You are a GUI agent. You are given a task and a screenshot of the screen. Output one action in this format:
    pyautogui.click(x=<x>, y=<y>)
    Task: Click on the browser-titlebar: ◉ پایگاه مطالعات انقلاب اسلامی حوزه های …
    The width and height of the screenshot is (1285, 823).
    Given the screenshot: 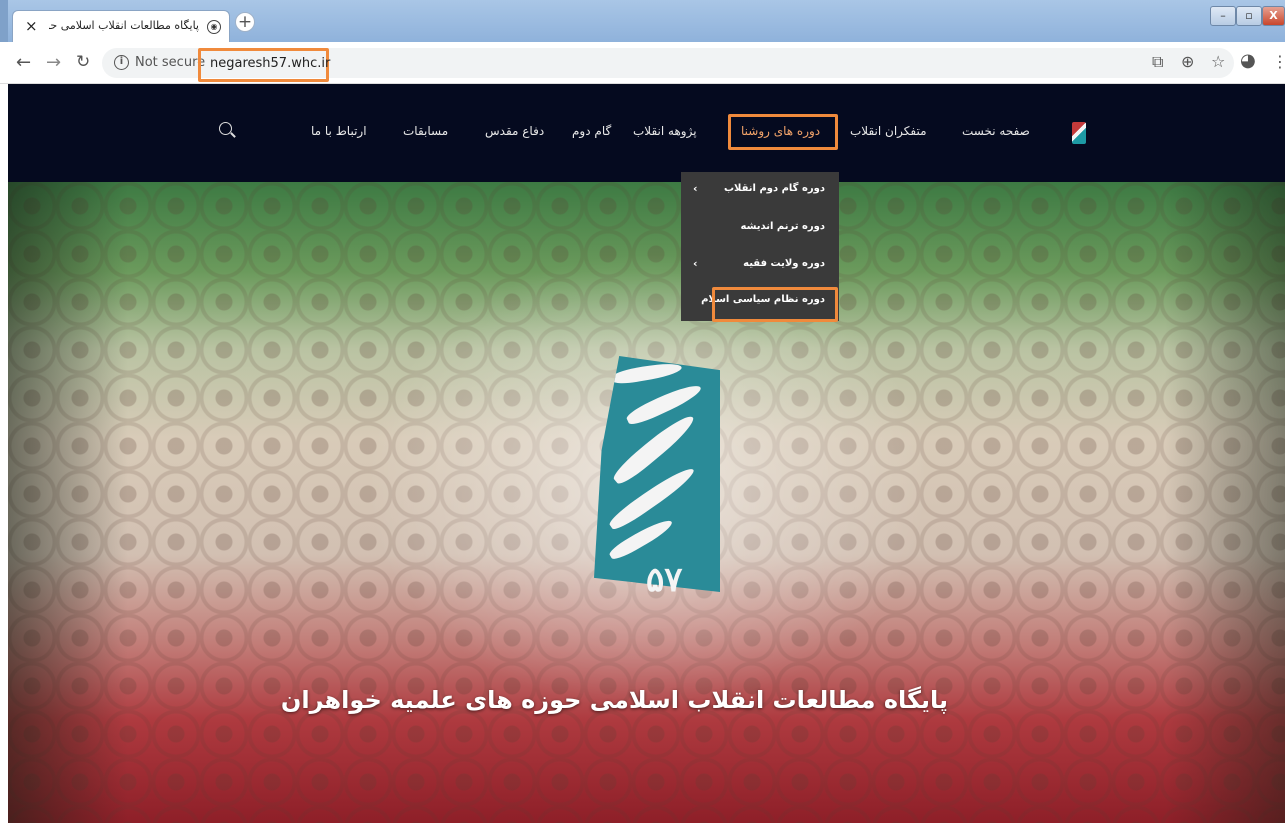 What is the action you would take?
    pyautogui.click(x=642, y=21)
    